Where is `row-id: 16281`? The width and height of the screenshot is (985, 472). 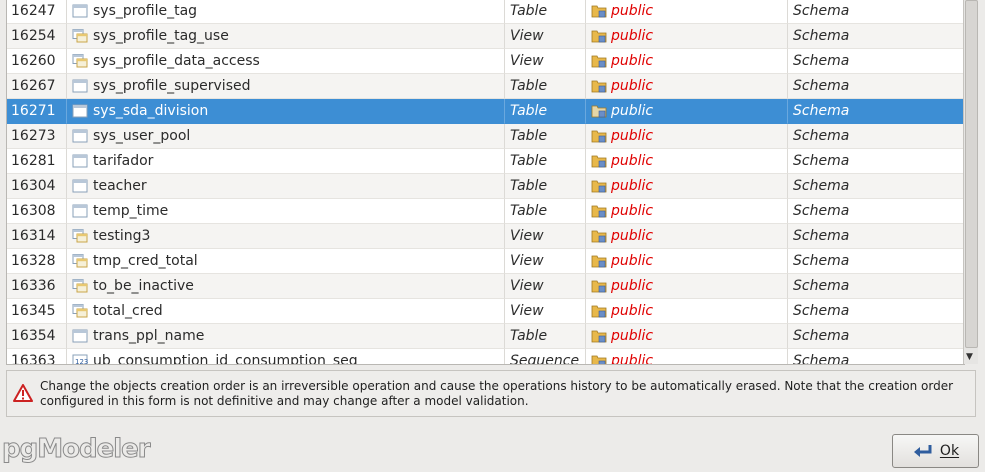
row-id: 16281 is located at coordinates (37, 161).